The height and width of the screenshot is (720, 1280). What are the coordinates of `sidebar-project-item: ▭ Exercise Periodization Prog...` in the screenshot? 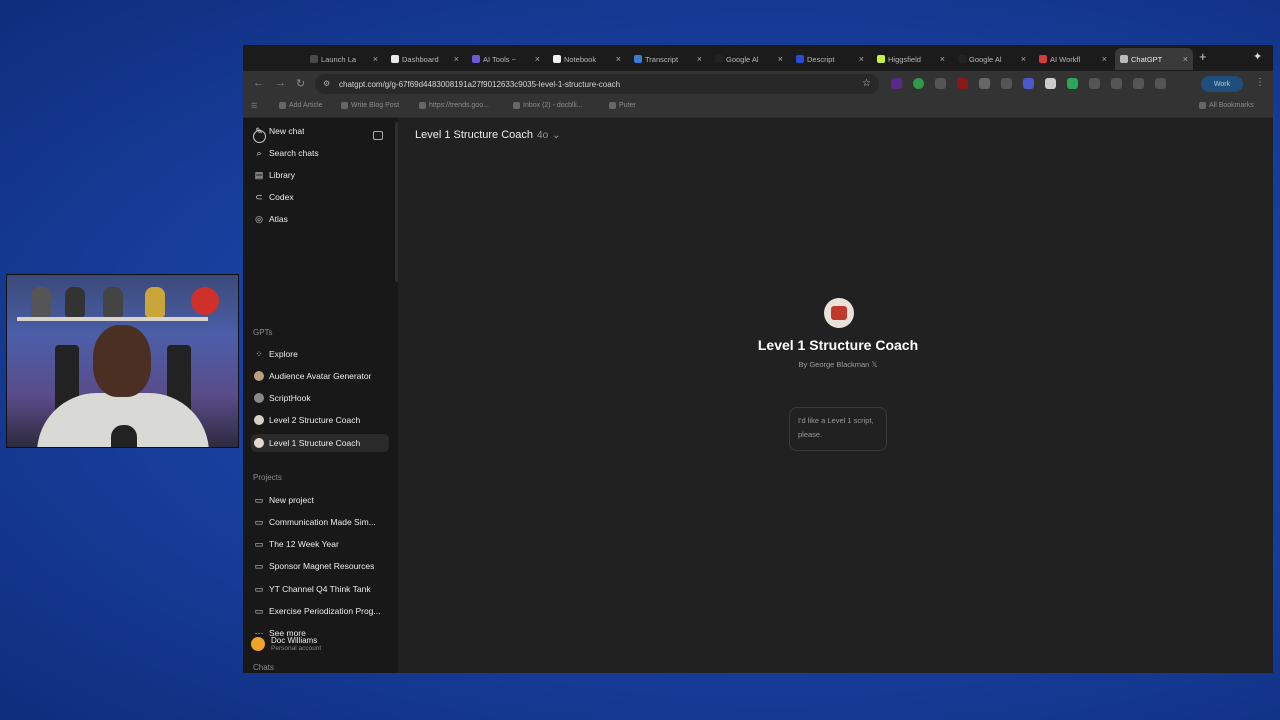 It's located at (320, 611).